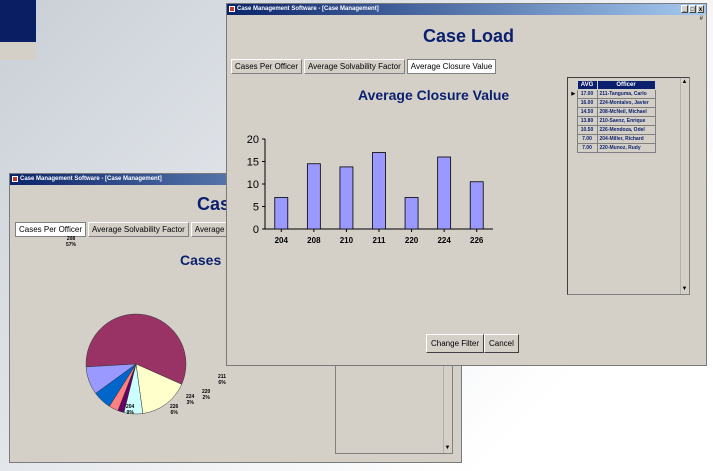 The width and height of the screenshot is (713, 471). I want to click on avg-cell: 16.00, so click(587, 103).